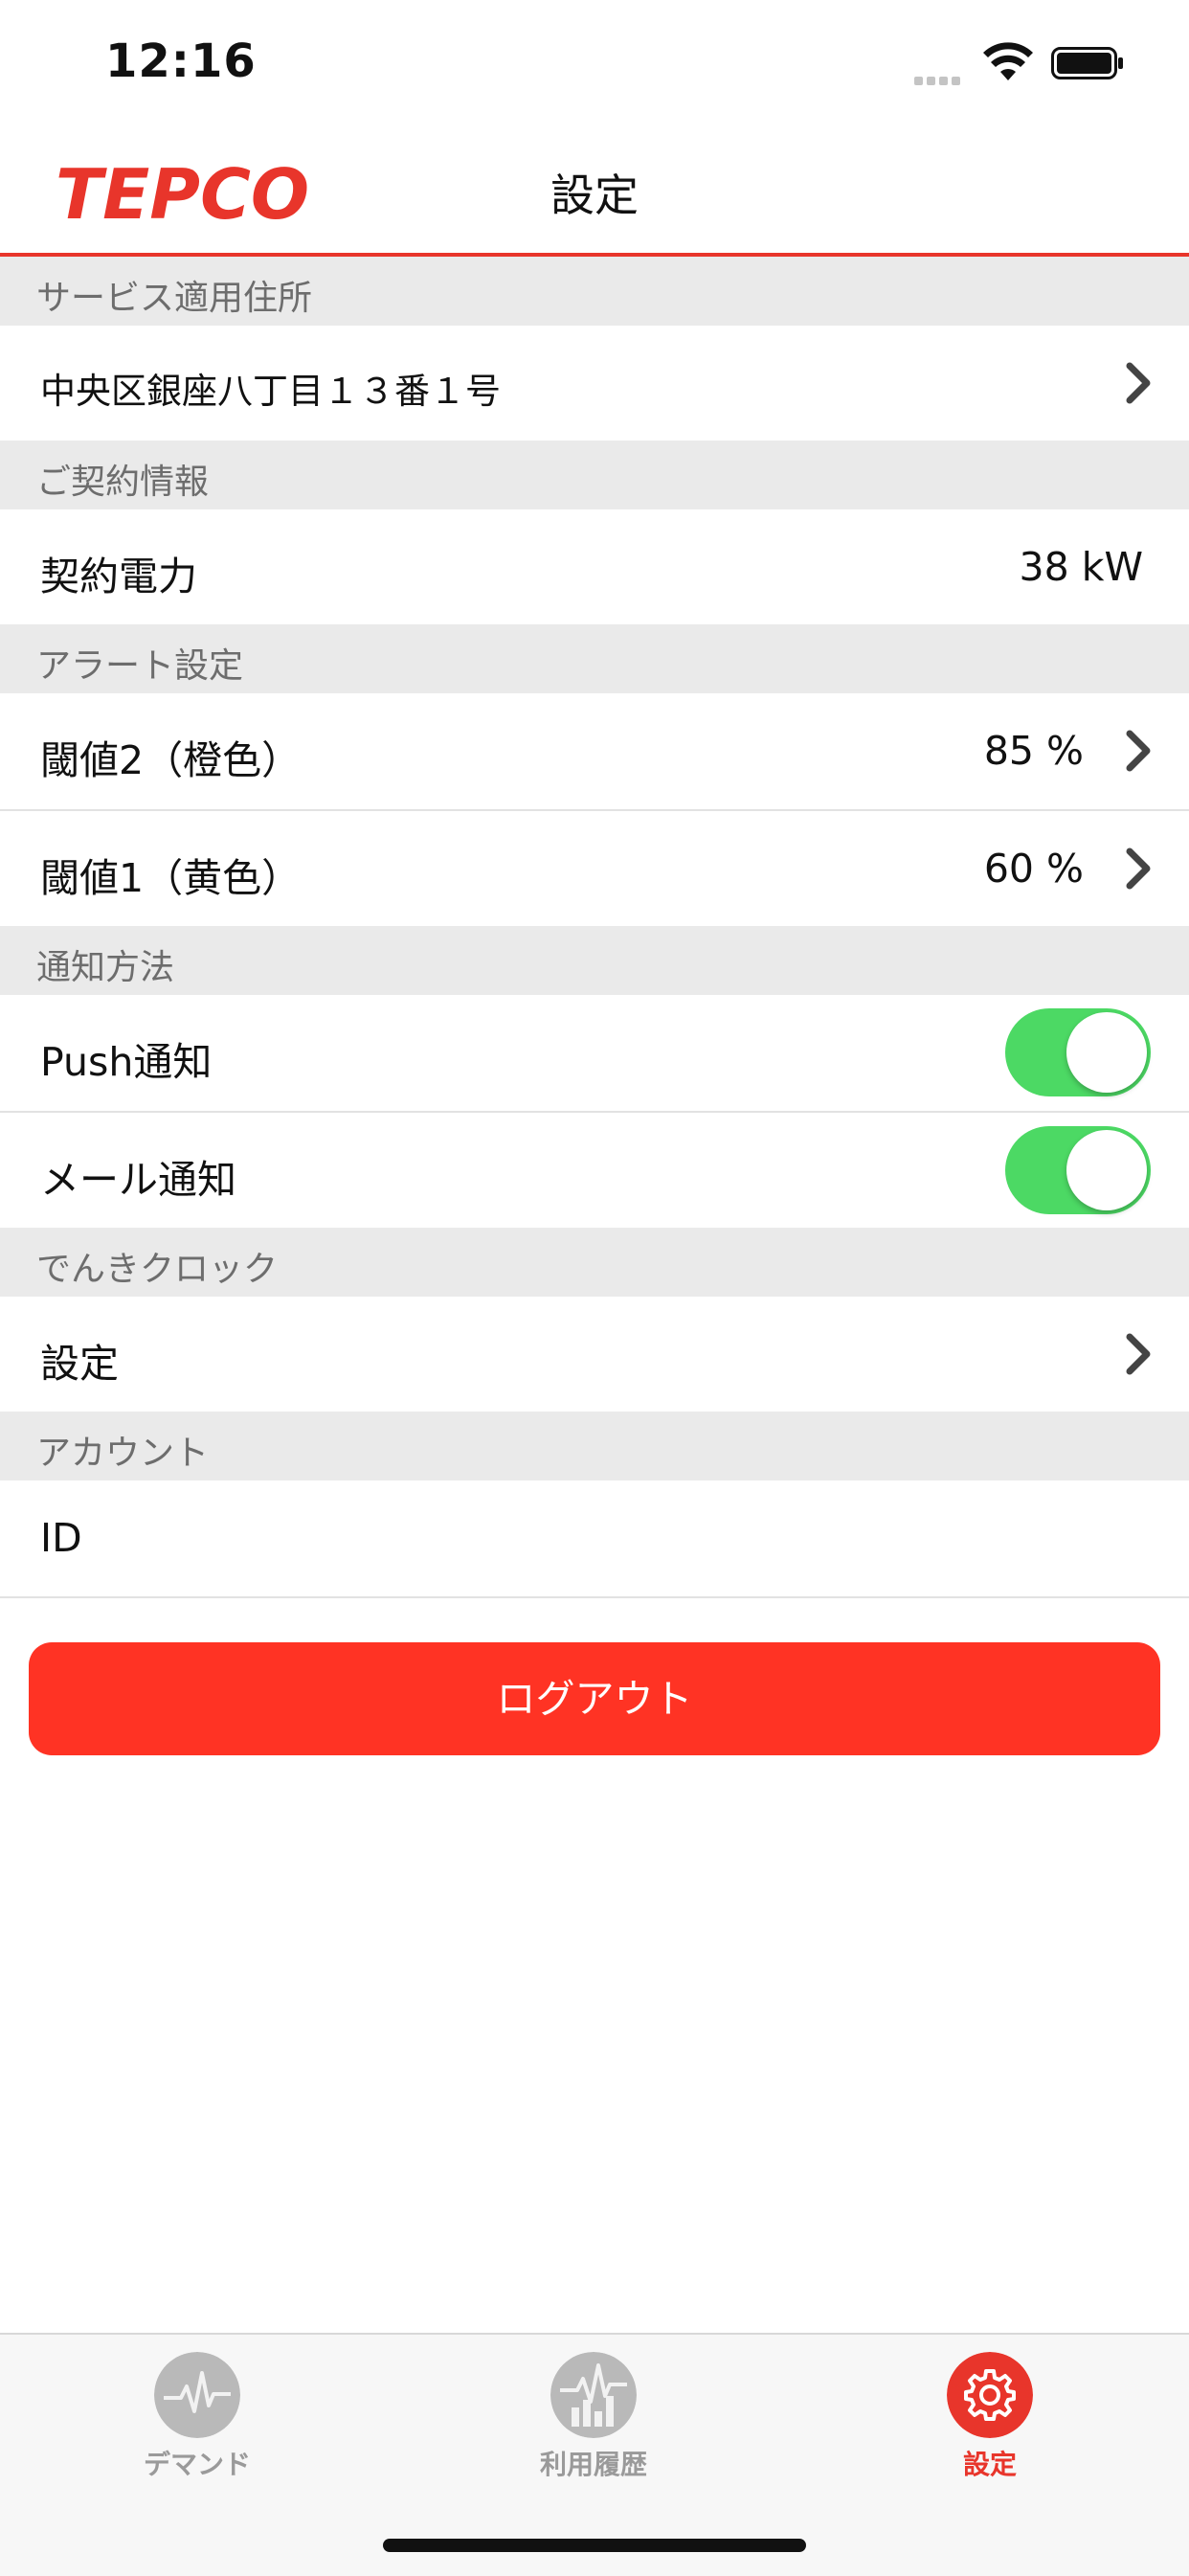  Describe the element at coordinates (594, 1052) in the screenshot. I see `push-notification-row: Push通知` at that location.